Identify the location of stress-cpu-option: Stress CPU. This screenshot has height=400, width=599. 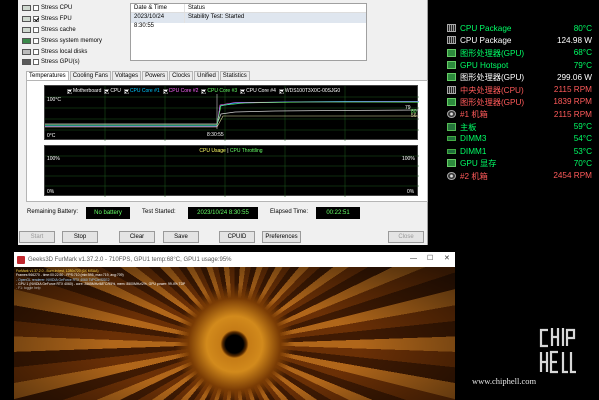
(77, 8).